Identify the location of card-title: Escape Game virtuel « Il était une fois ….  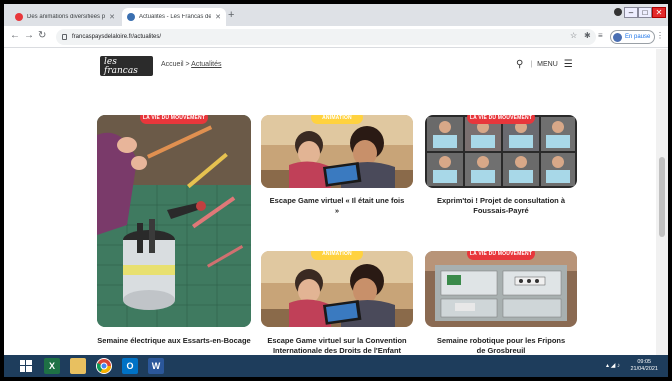
(337, 206).